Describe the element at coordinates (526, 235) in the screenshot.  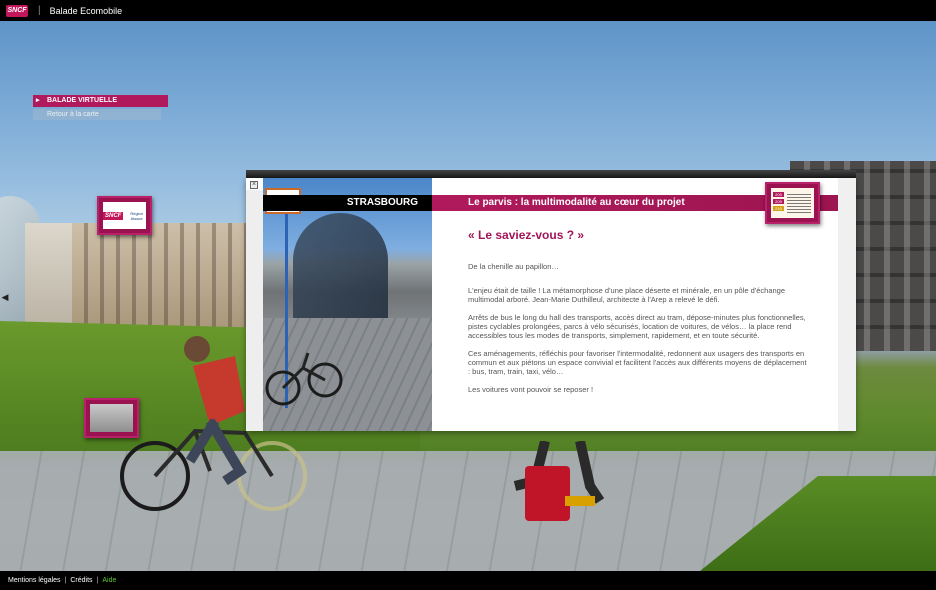
I see `section-heading: « Le saviez-vous ? »` at that location.